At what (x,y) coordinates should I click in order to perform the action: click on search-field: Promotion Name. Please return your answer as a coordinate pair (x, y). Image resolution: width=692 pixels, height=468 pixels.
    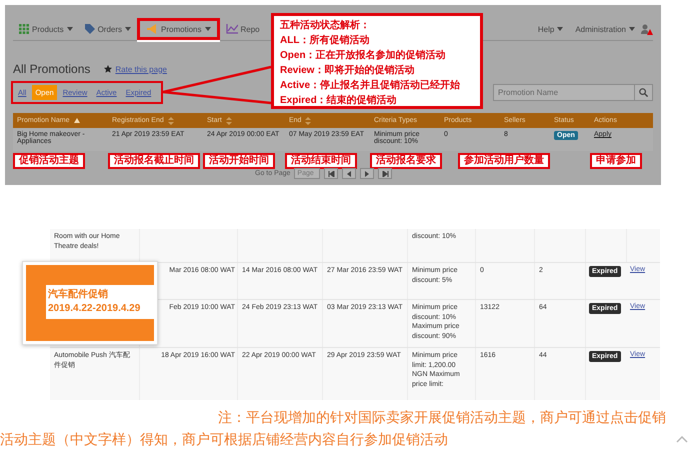
    Looking at the image, I should click on (564, 92).